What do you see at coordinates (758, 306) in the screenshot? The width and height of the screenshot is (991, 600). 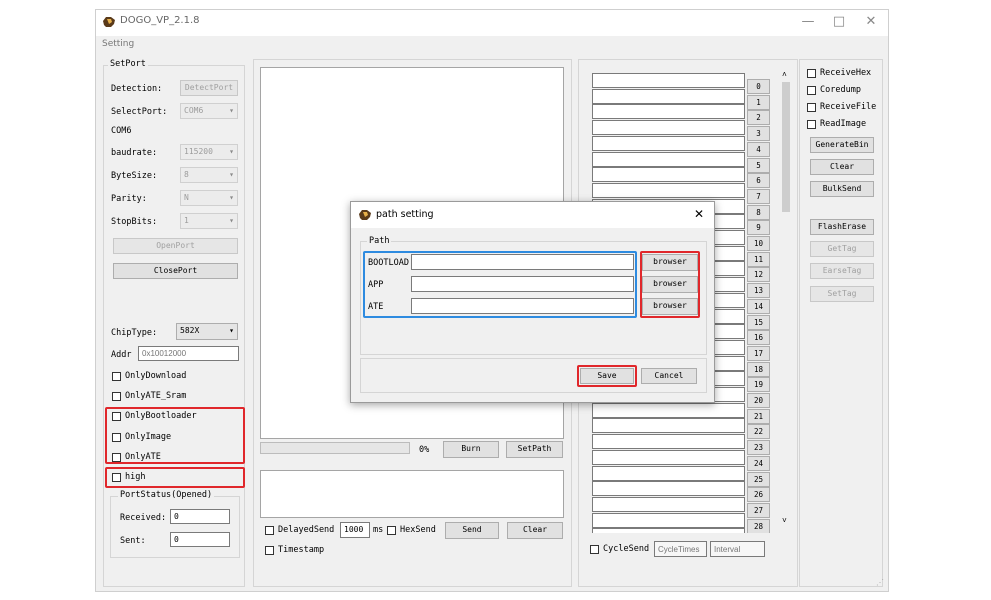 I see `multi-send-button: 14` at bounding box center [758, 306].